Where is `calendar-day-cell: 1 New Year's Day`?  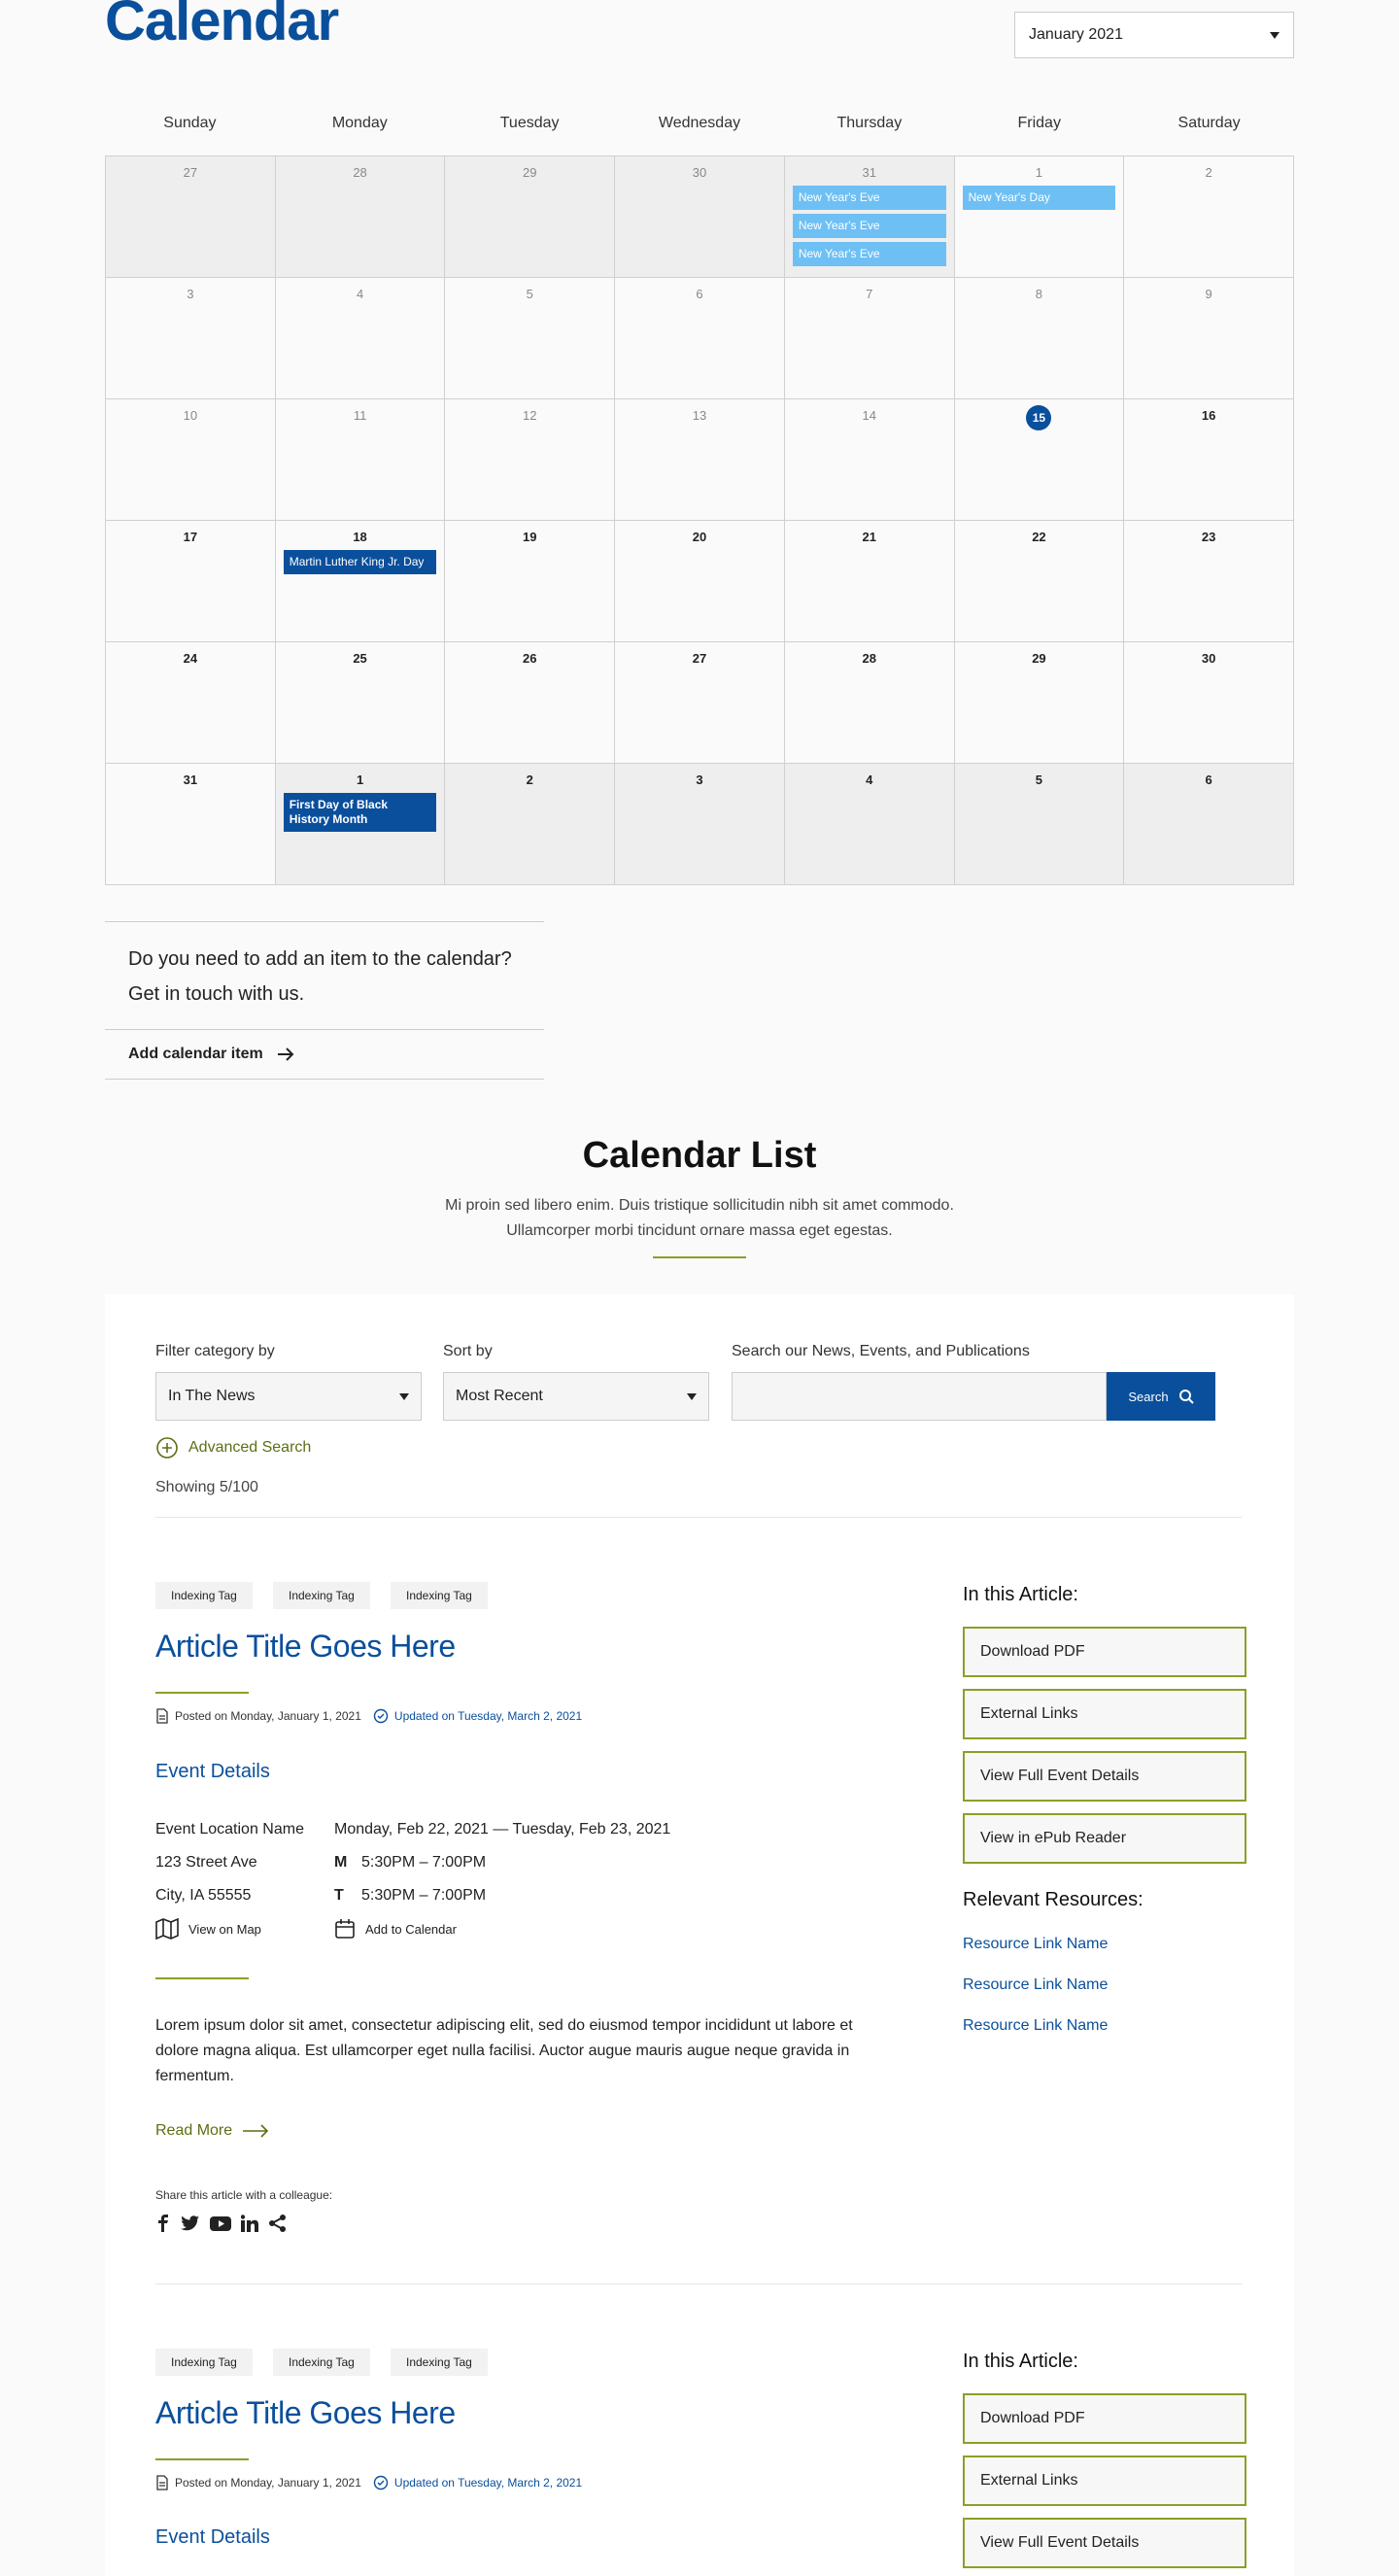 calendar-day-cell: 1 New Year's Day is located at coordinates (1039, 217).